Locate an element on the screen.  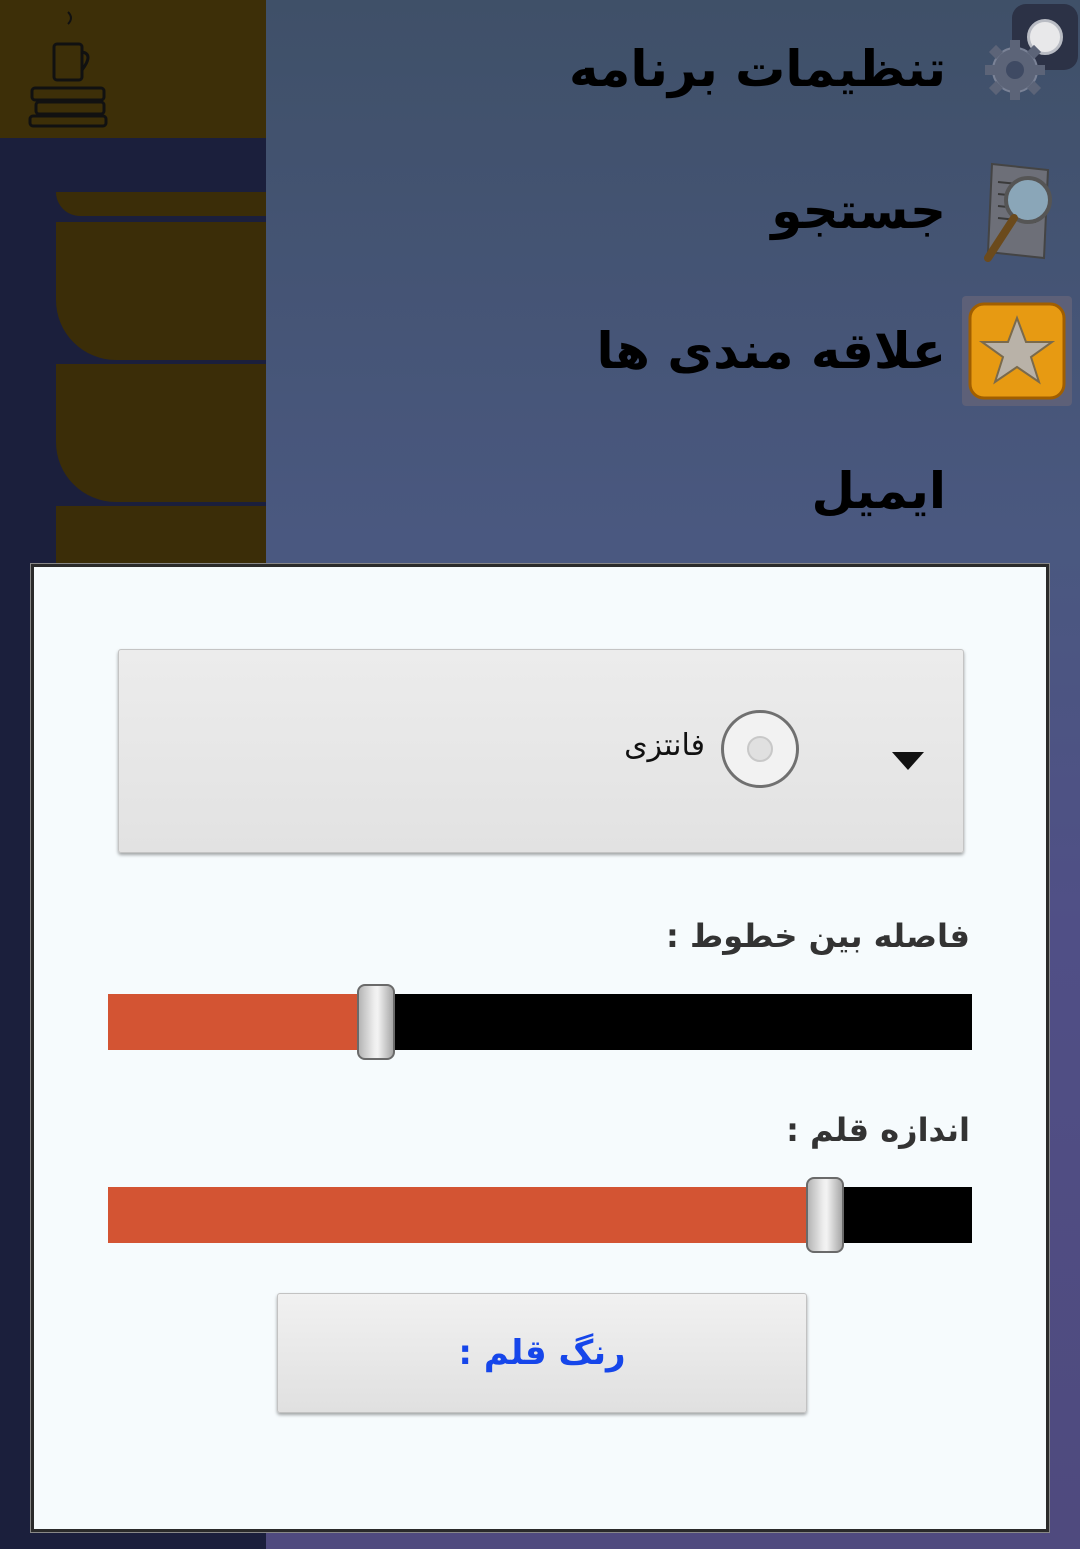
star-tile is located at coordinates (1017, 351).